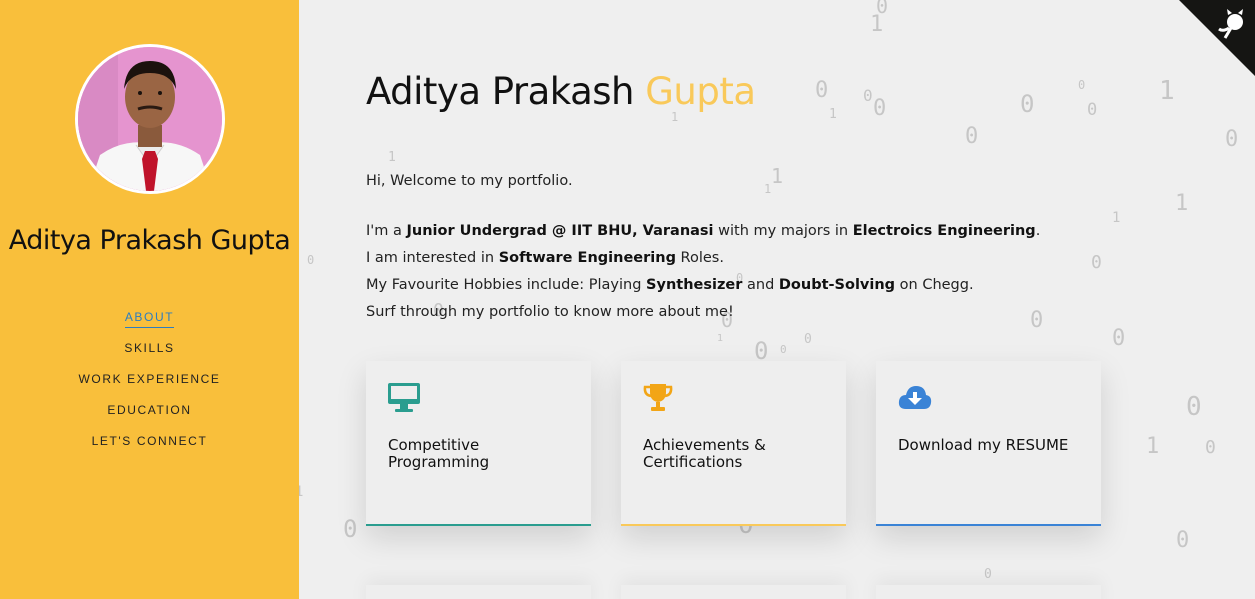  Describe the element at coordinates (150, 119) in the screenshot. I see `avatar` at that location.